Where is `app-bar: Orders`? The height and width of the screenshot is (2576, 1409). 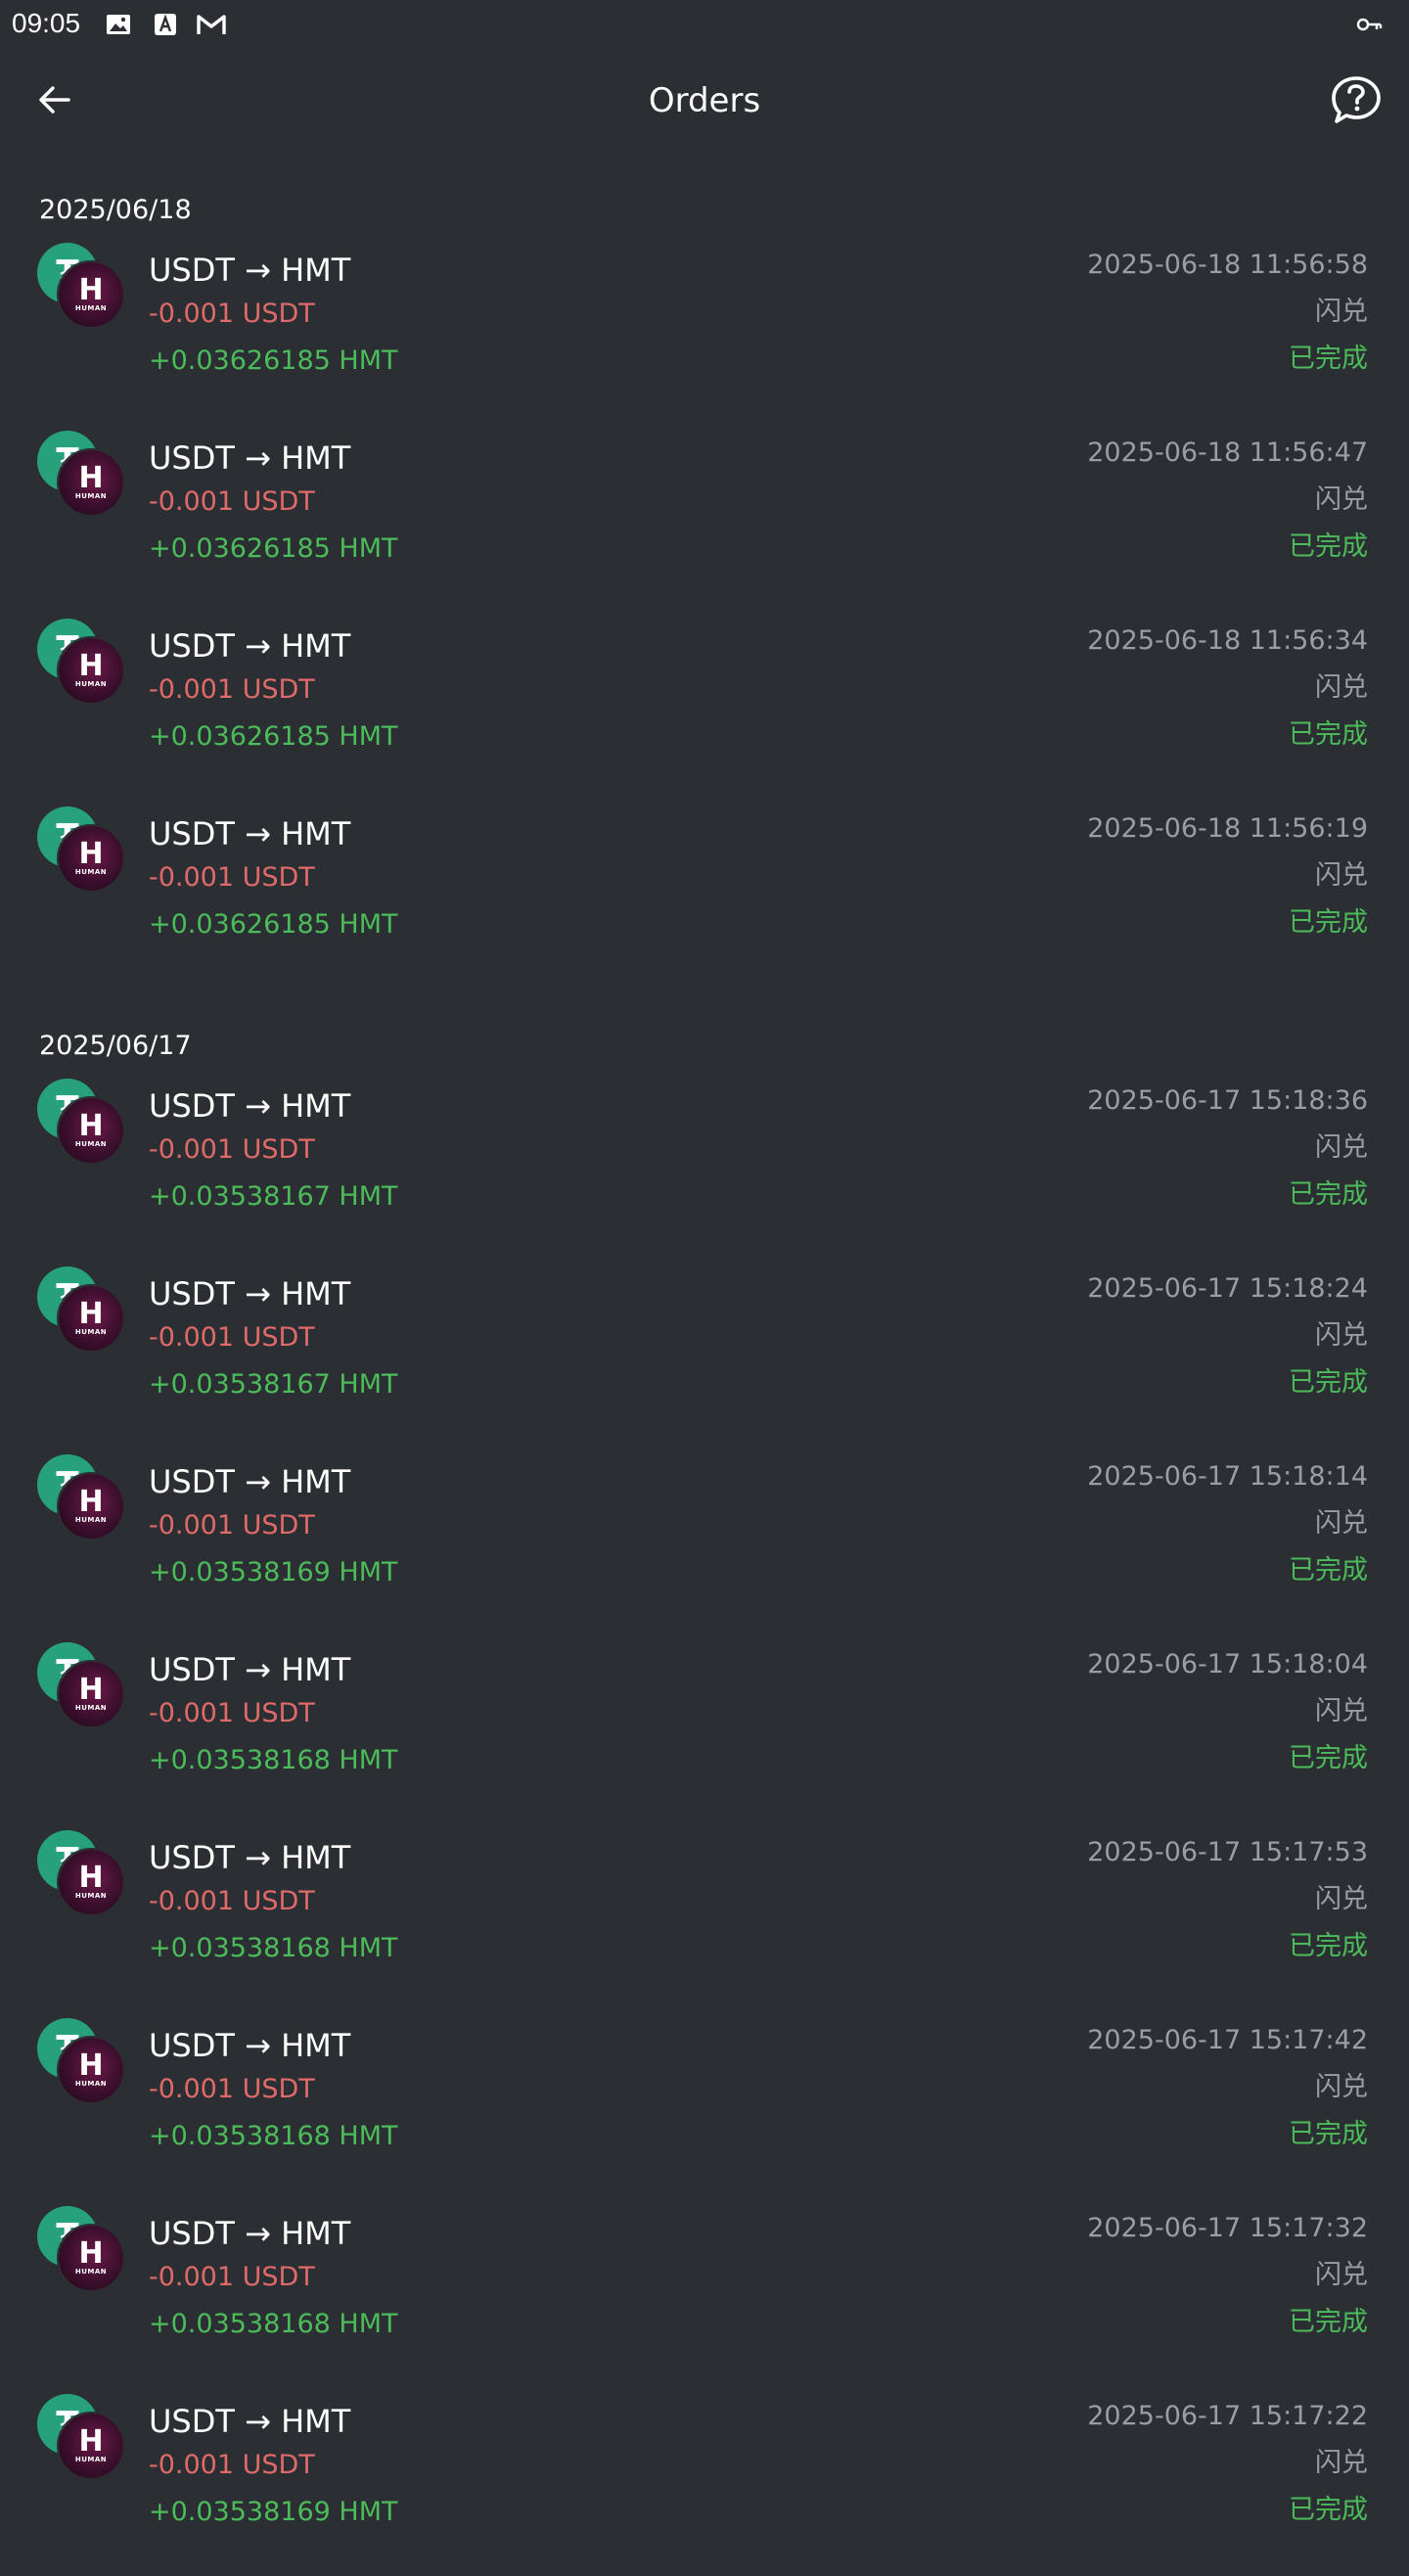
app-bar: Orders is located at coordinates (705, 101).